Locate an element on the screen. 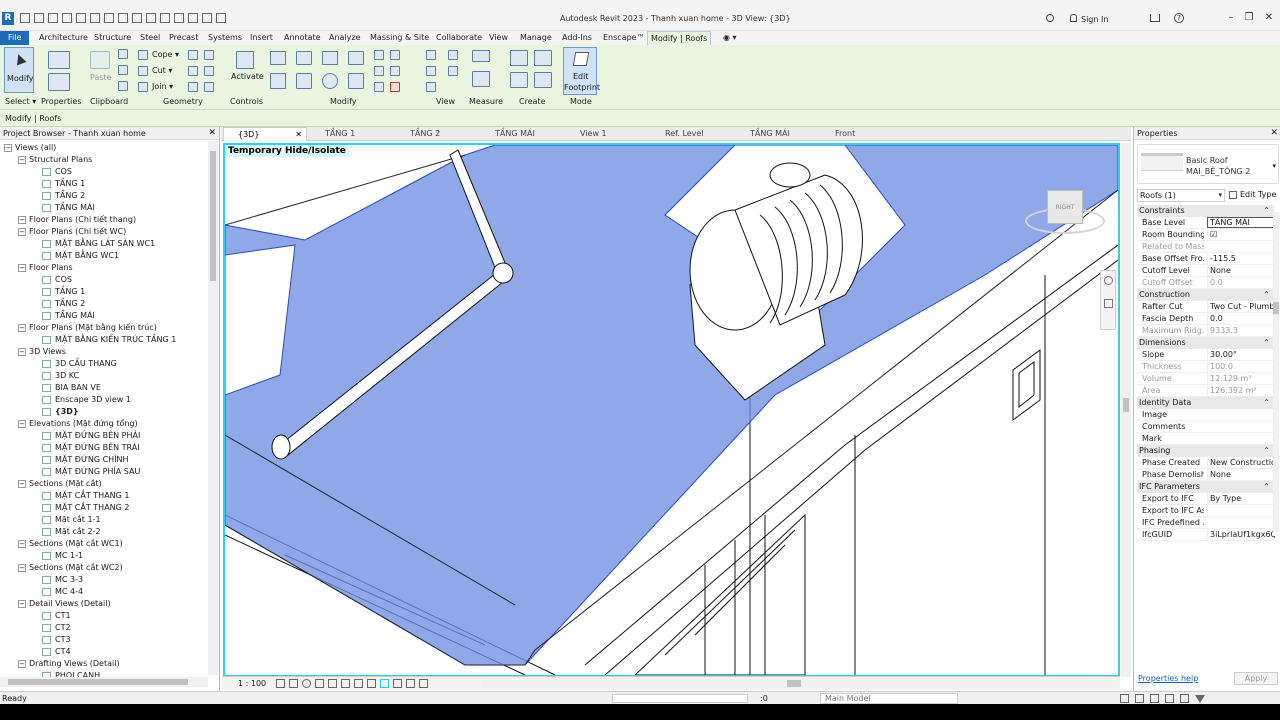 This screenshot has width=1280, height=720. view-tab-tang-1: TẦNG 1 is located at coordinates (353, 134).